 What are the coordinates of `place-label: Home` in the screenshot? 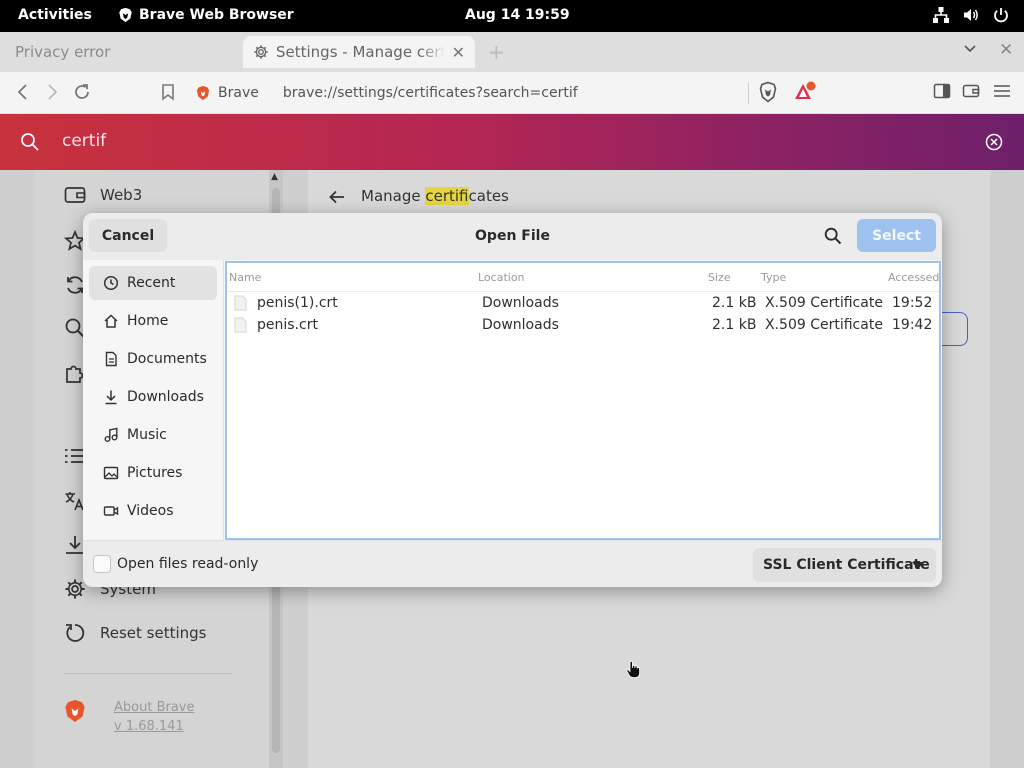 It's located at (148, 321).